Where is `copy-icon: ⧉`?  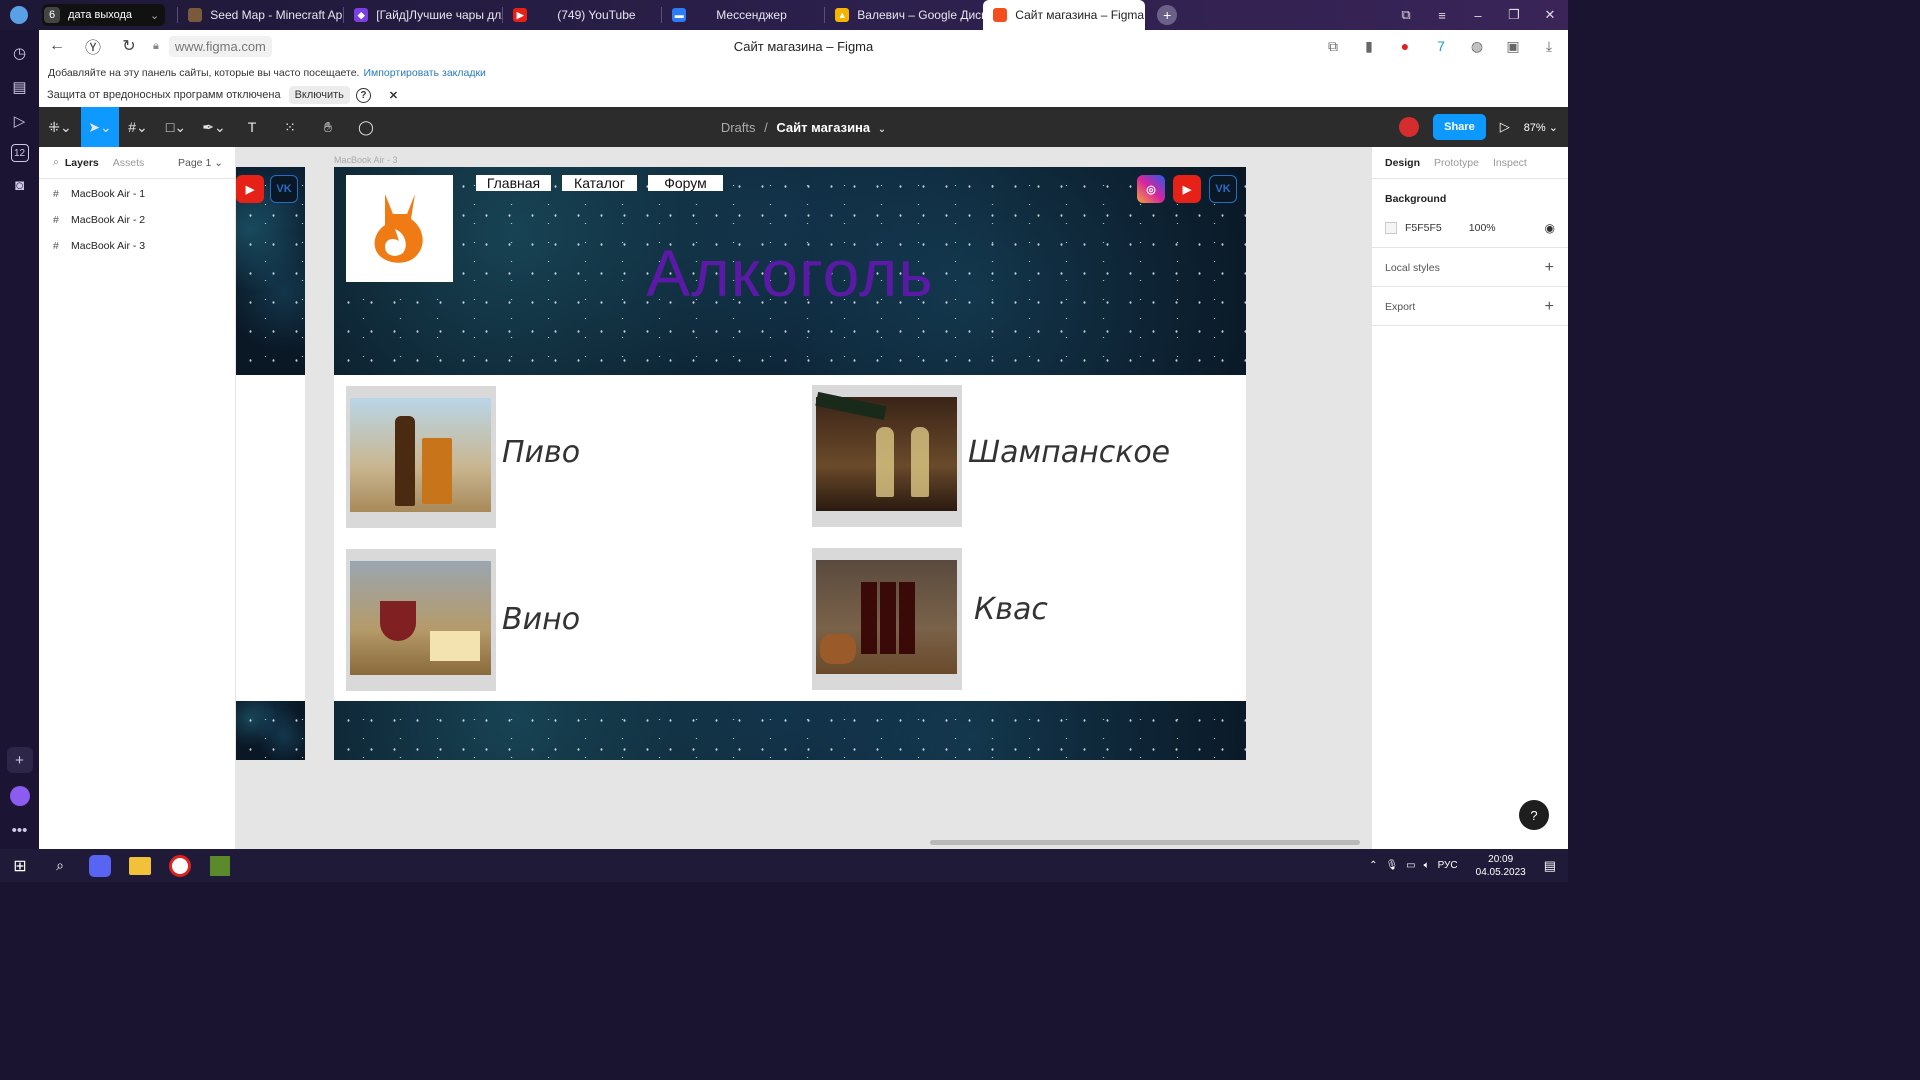 copy-icon: ⧉ is located at coordinates (1333, 46).